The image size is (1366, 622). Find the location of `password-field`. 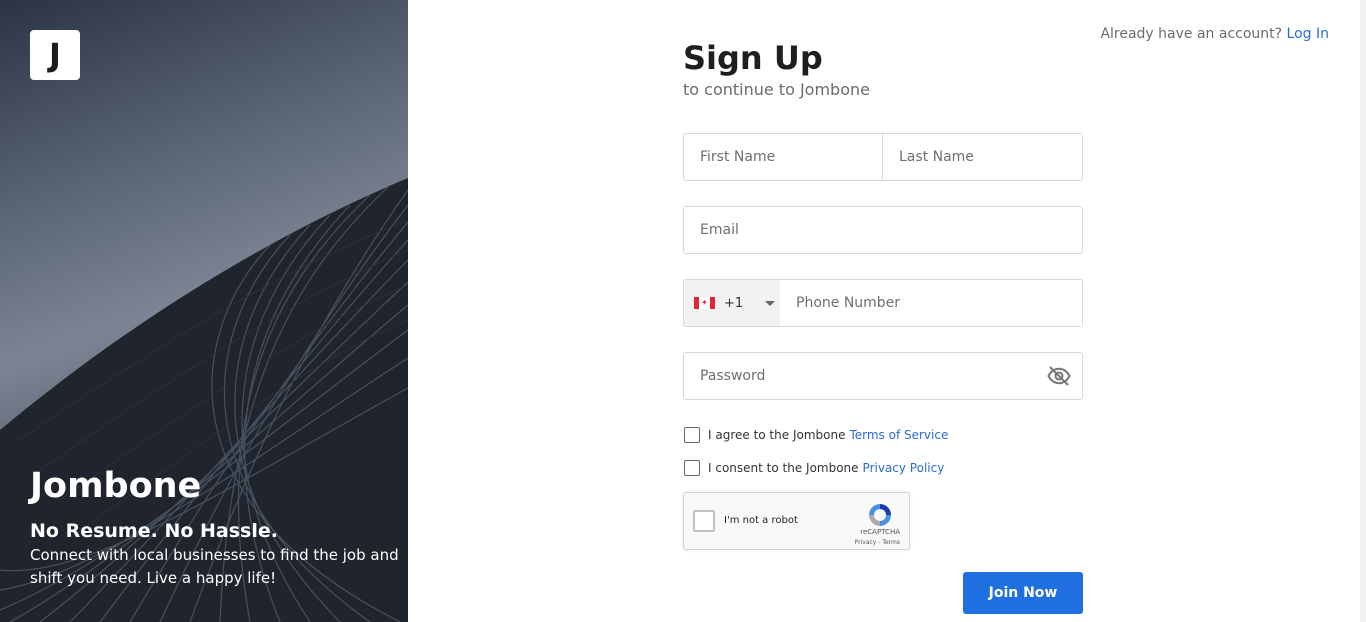

password-field is located at coordinates (883, 376).